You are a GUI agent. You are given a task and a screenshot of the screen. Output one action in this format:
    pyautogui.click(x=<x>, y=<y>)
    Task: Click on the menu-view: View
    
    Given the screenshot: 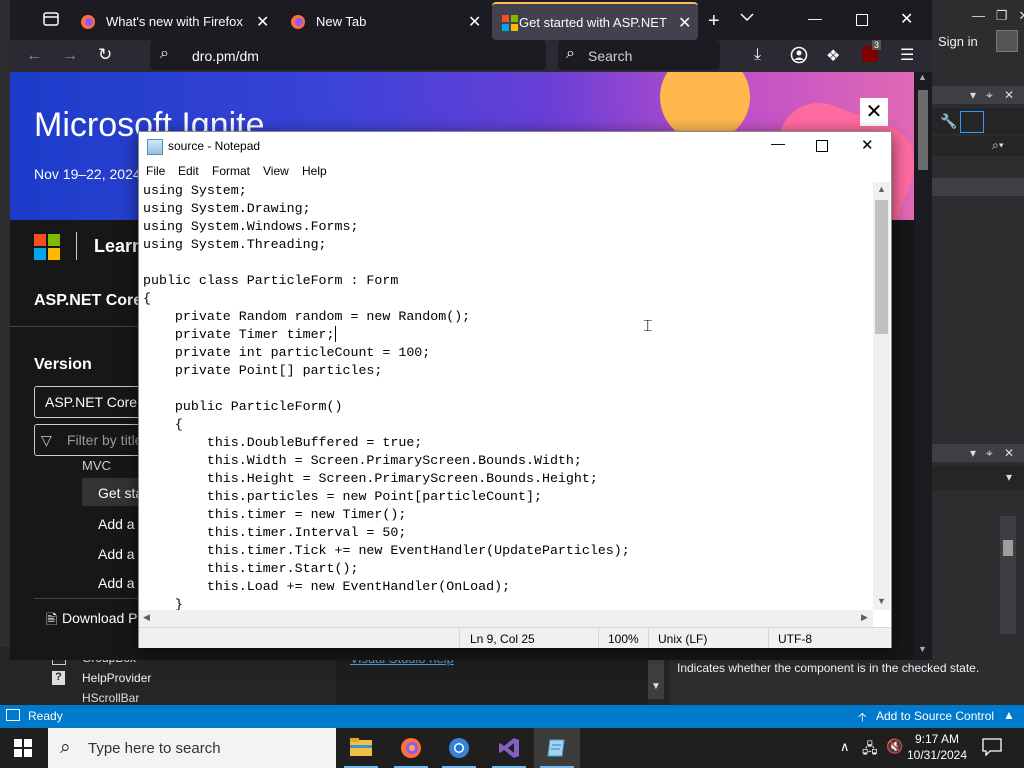 What is the action you would take?
    pyautogui.click(x=276, y=171)
    